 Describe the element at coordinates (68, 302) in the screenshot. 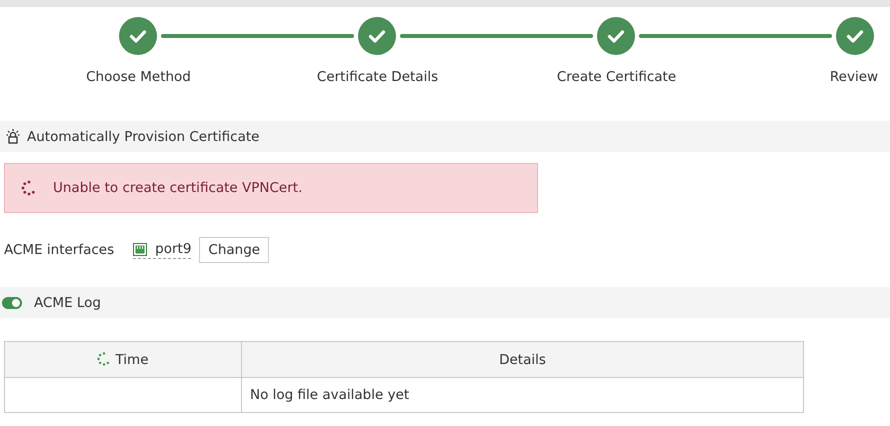

I see `section-title: ACME Log` at that location.